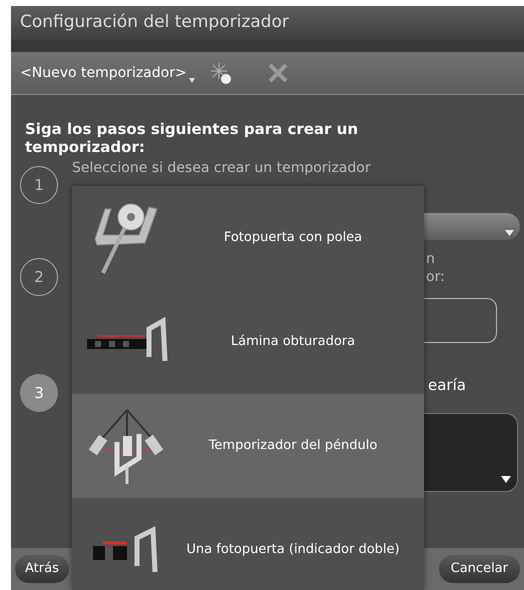 The width and height of the screenshot is (524, 590). What do you see at coordinates (293, 446) in the screenshot?
I see `menu-item-label: Temporizador del péndulo` at bounding box center [293, 446].